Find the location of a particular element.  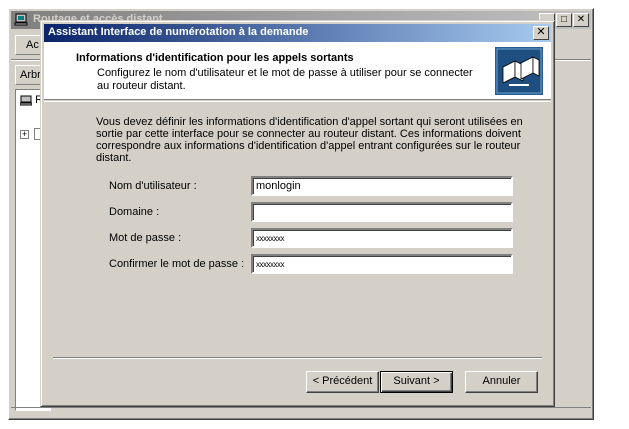

username-label: Nom d'utilisateur : is located at coordinates (153, 186).